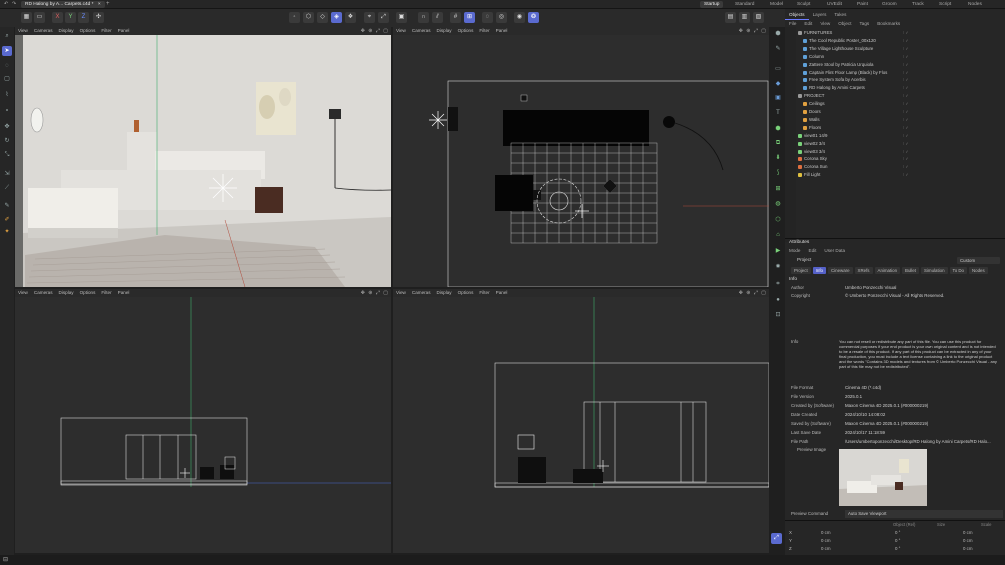  Describe the element at coordinates (986, 524) in the screenshot. I see `coordinates-column-header: Scale` at that location.